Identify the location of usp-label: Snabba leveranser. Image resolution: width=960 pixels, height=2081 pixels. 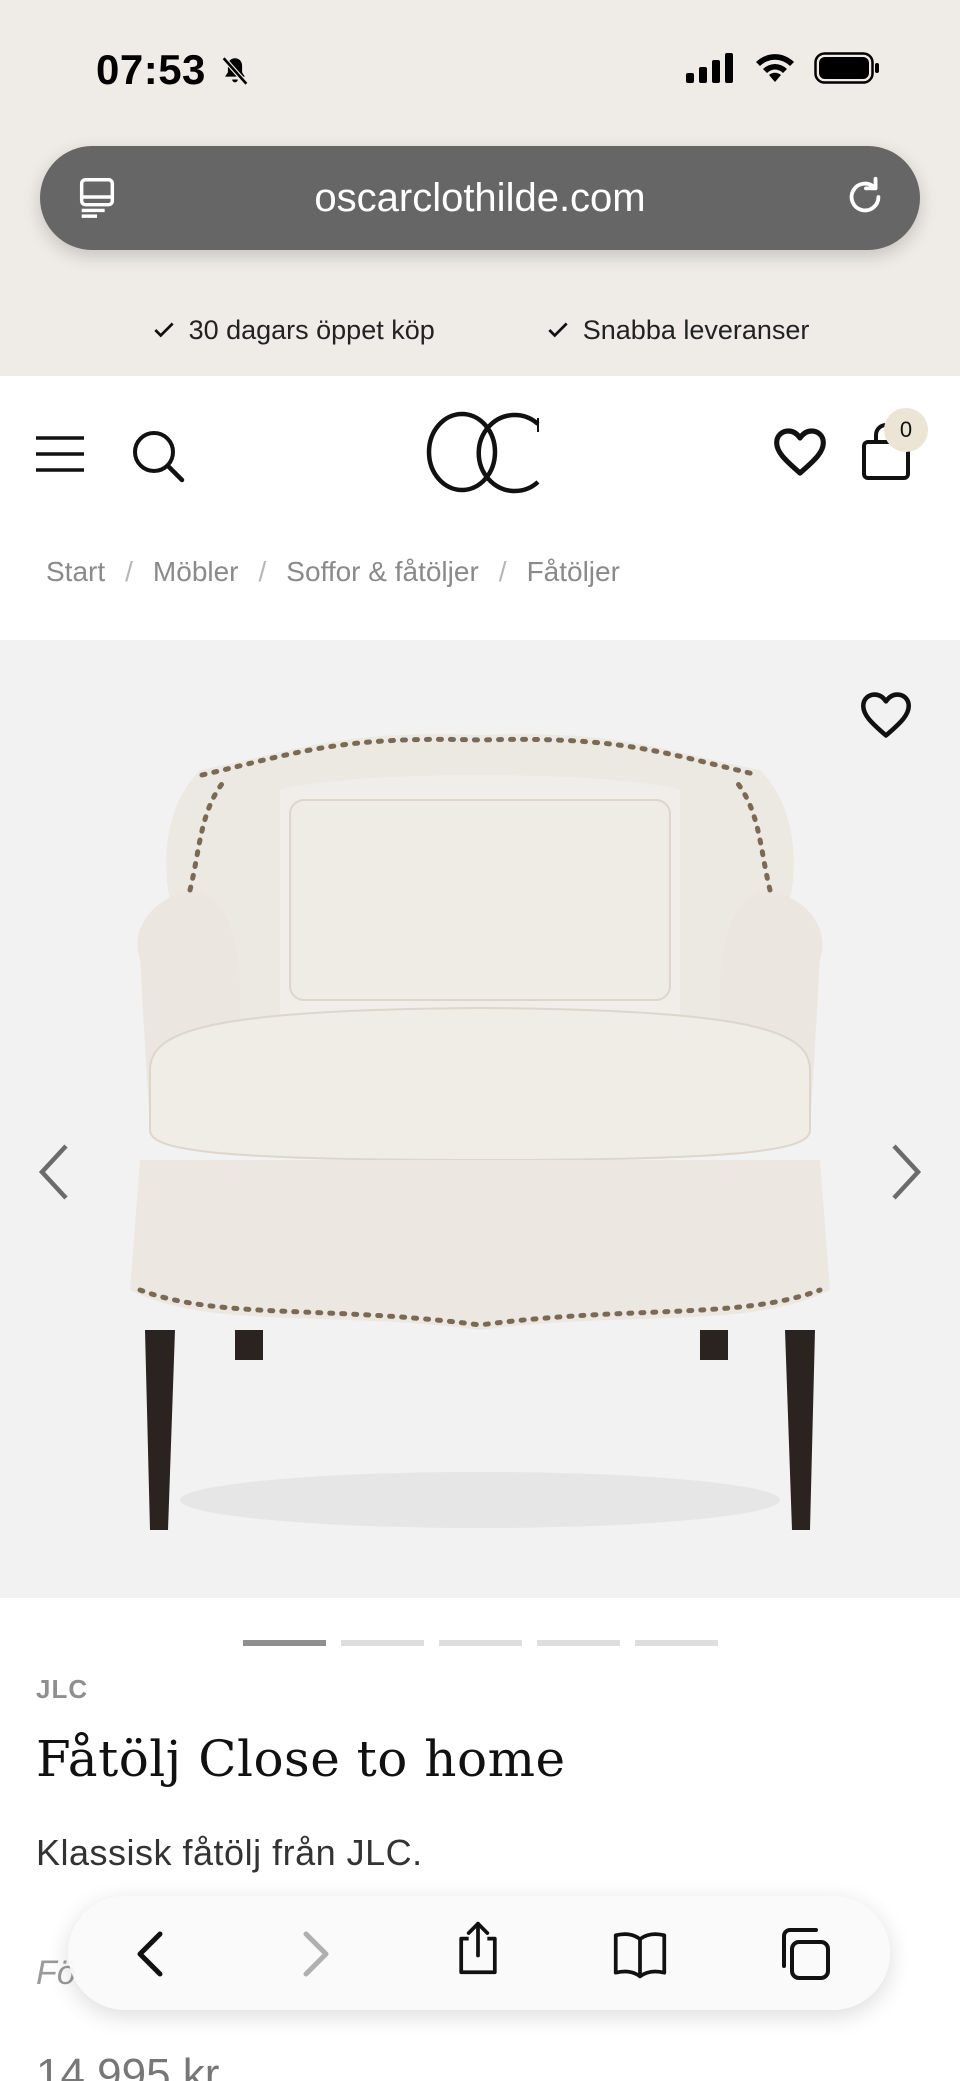
(696, 329).